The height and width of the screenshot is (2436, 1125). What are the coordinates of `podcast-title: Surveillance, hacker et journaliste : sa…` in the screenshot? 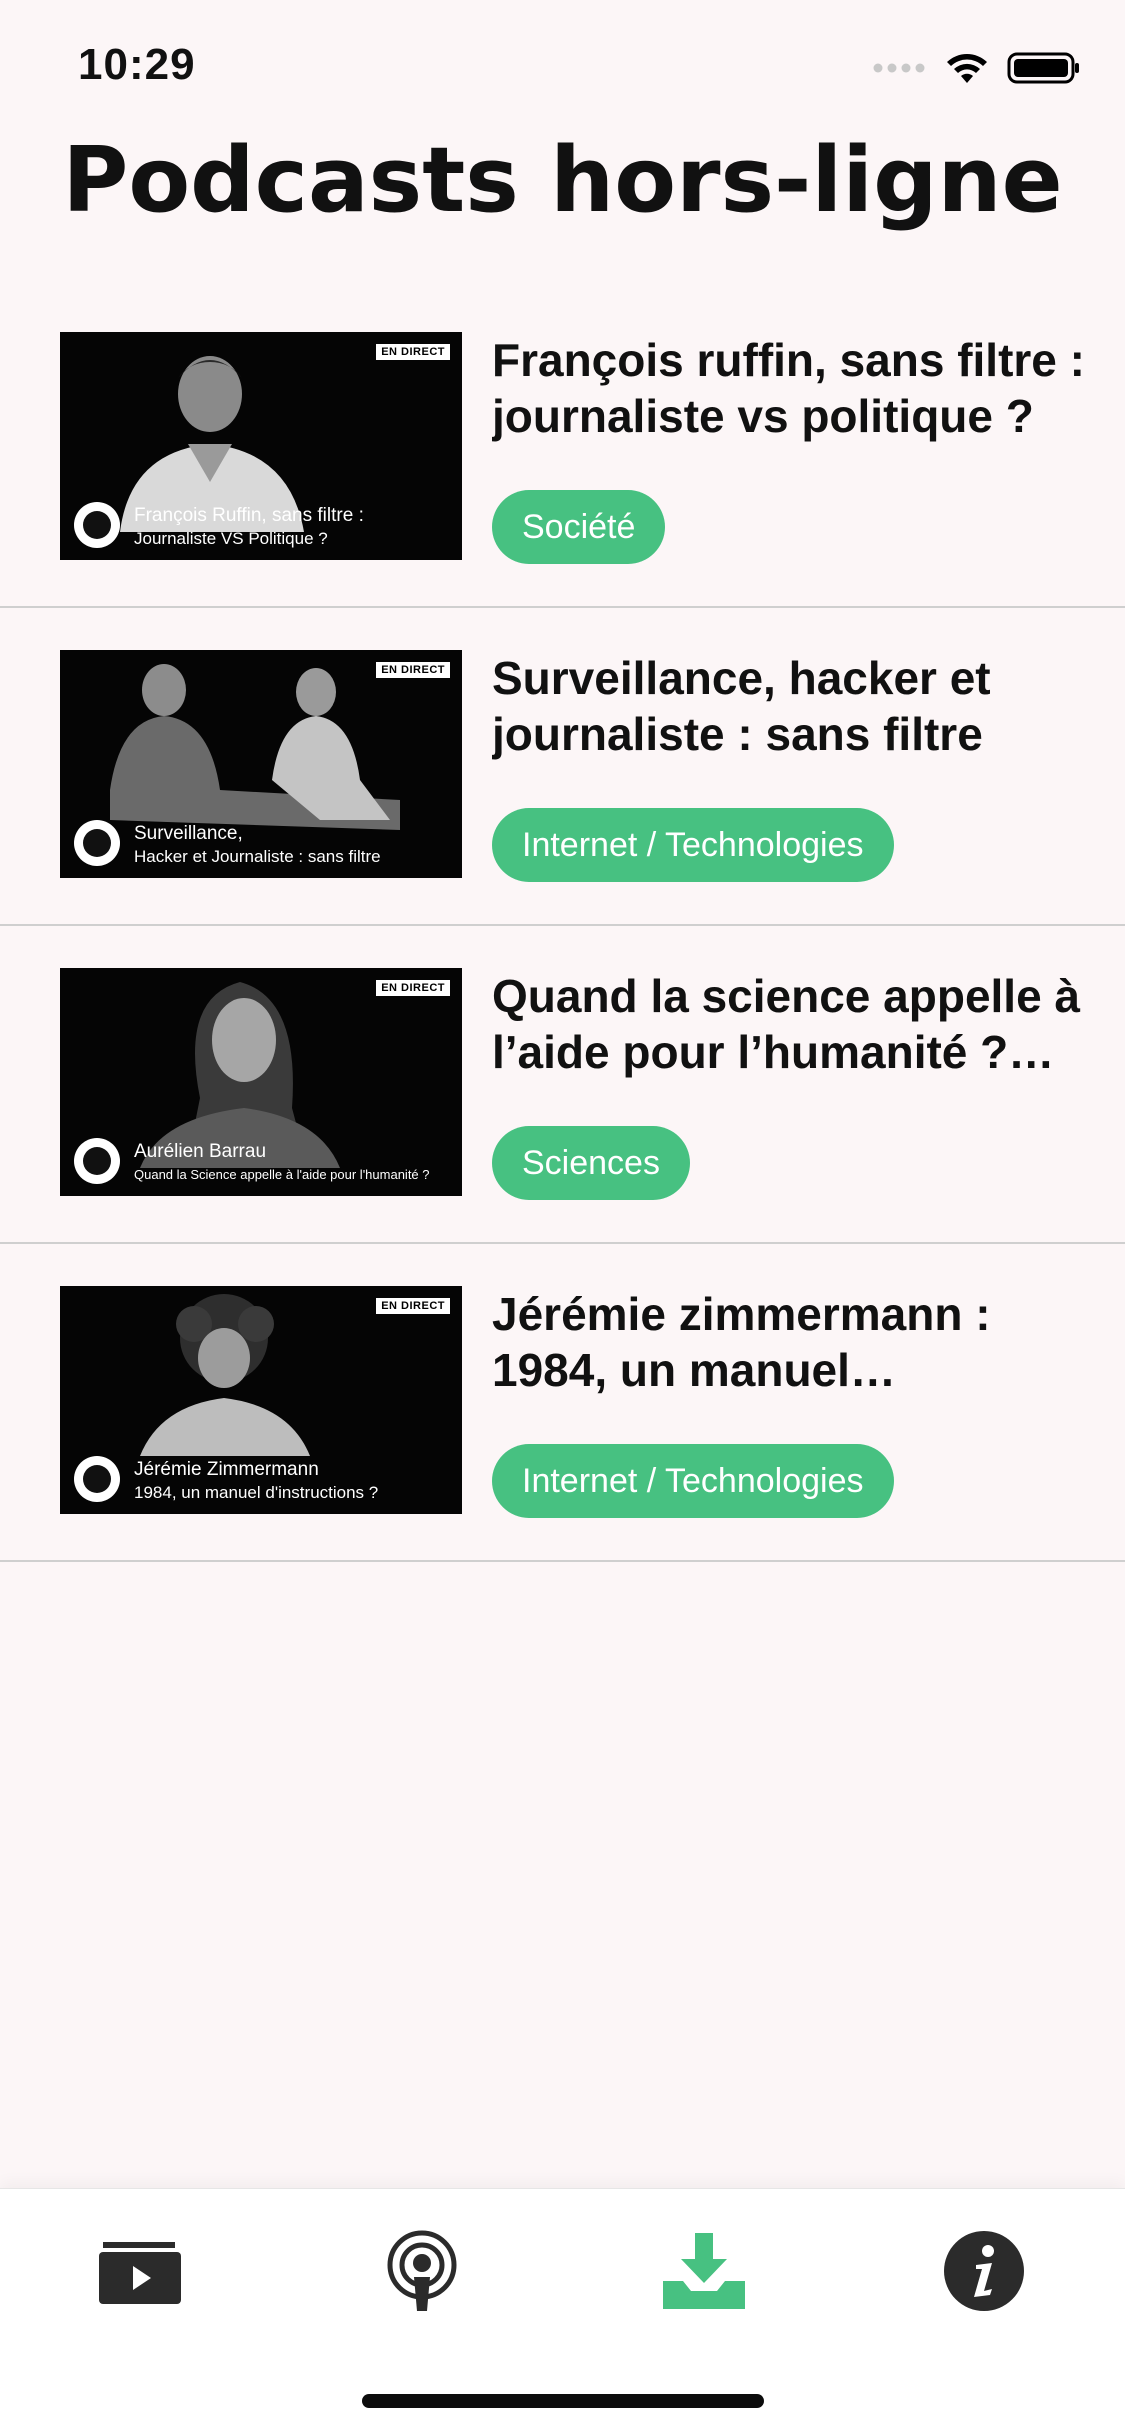 It's located at (741, 706).